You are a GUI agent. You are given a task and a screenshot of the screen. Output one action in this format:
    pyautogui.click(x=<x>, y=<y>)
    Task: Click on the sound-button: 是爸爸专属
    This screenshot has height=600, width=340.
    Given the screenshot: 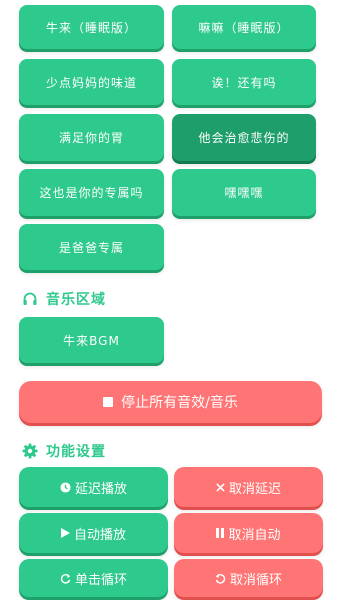 What is the action you would take?
    pyautogui.click(x=91, y=247)
    